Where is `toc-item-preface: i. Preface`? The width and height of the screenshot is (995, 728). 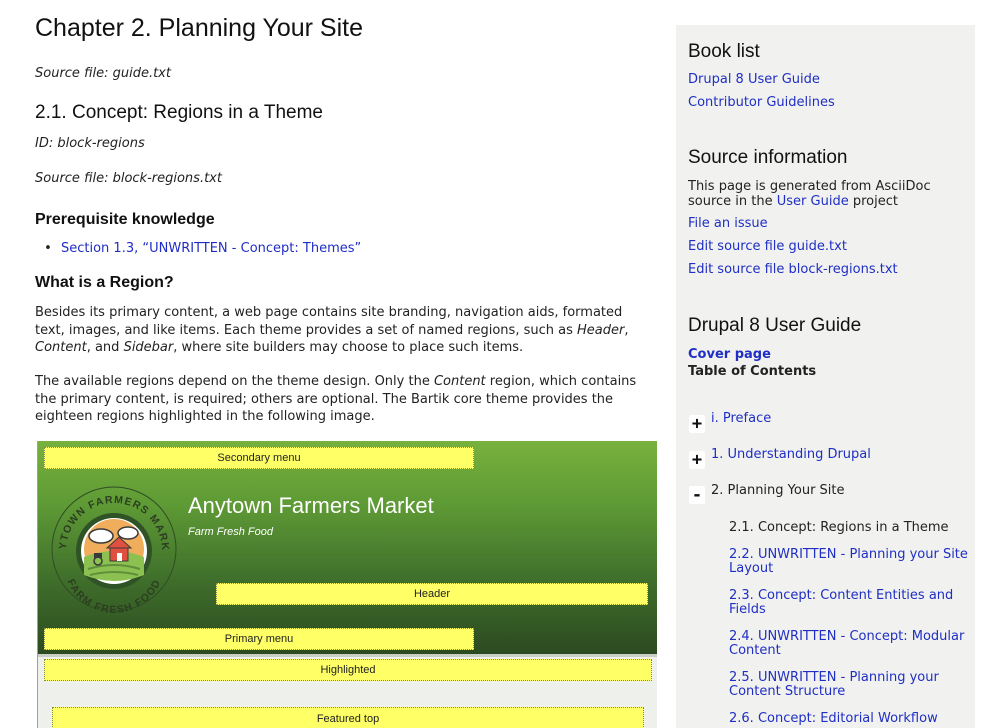
toc-item-preface: i. Preface is located at coordinates (741, 418).